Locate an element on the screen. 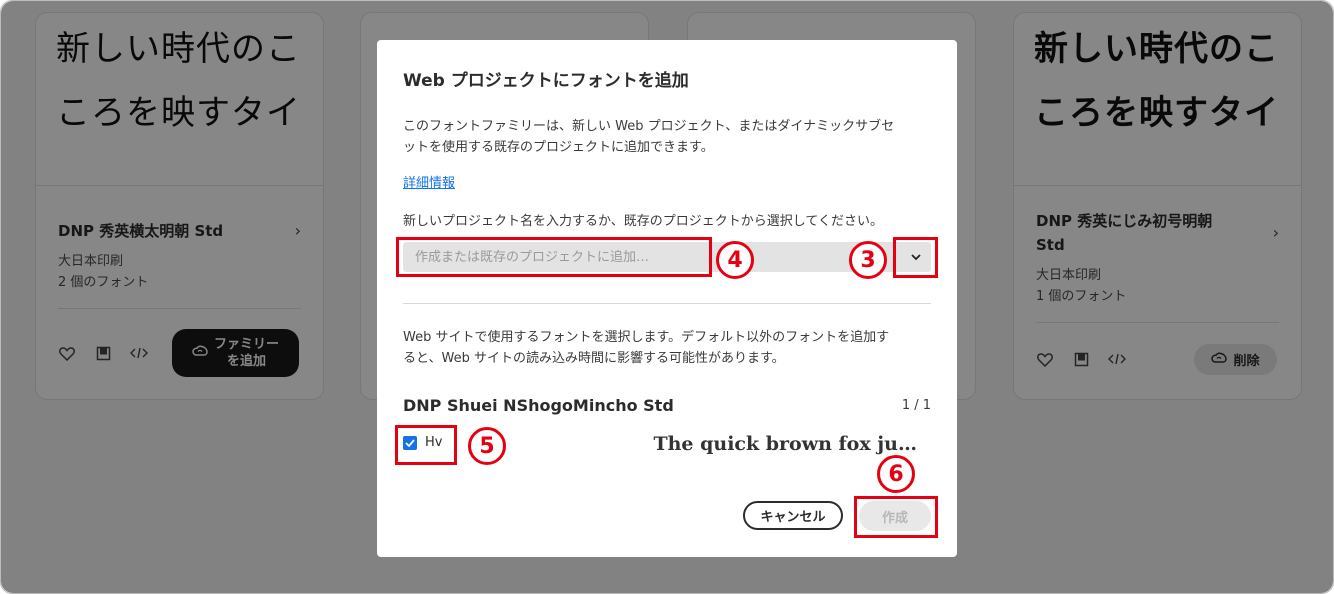 This screenshot has height=594, width=1334. family-name: DNP Shuei NShogoMincho Std is located at coordinates (538, 405).